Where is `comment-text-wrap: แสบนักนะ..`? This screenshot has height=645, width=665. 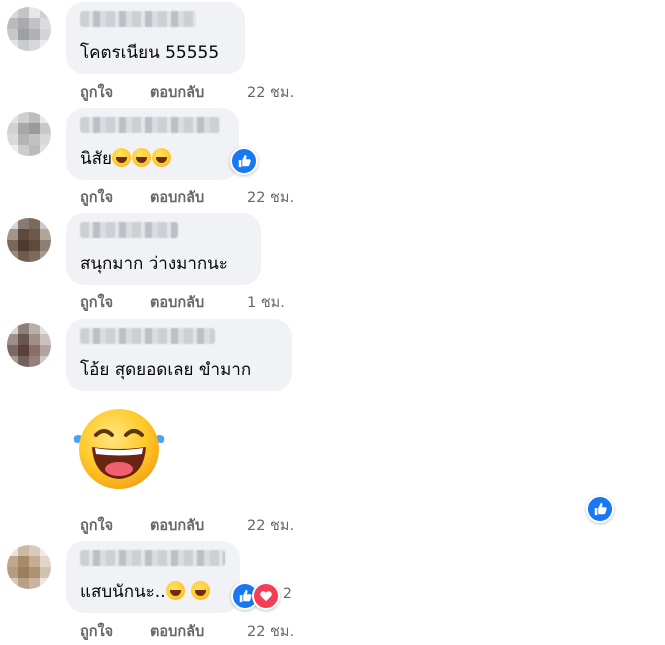 comment-text-wrap: แสบนักนะ.. is located at coordinates (145, 592).